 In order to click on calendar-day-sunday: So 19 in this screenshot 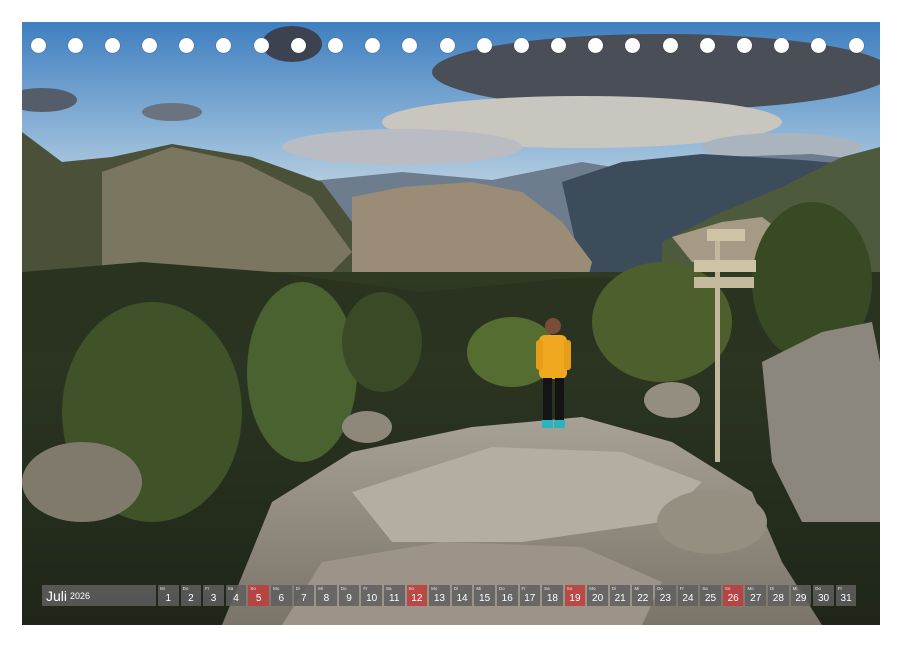, I will do `click(575, 595)`.